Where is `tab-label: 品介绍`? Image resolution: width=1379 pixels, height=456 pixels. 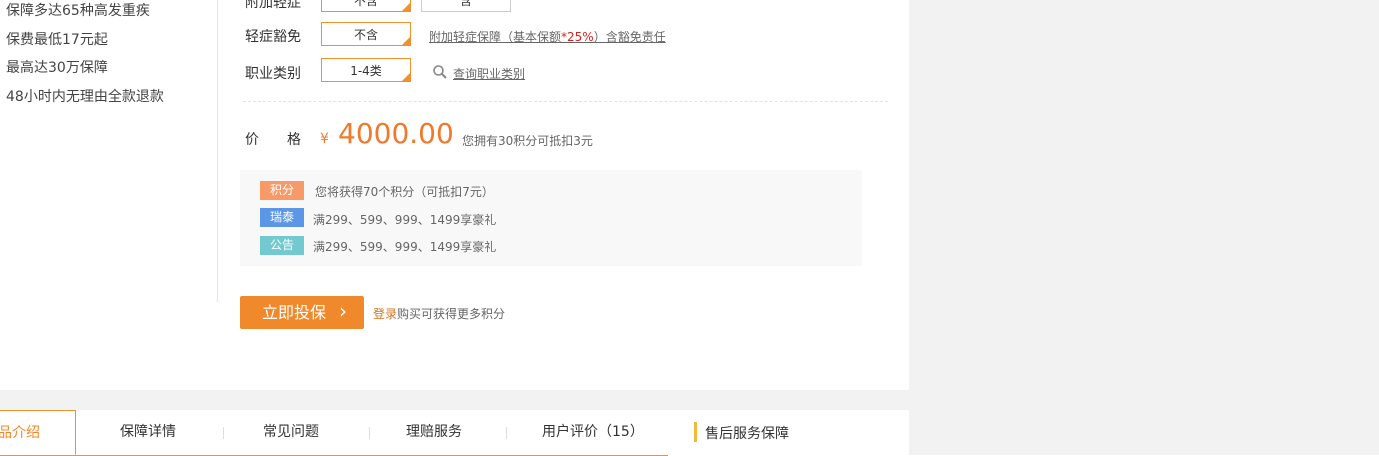 tab-label: 品介绍 is located at coordinates (20, 433).